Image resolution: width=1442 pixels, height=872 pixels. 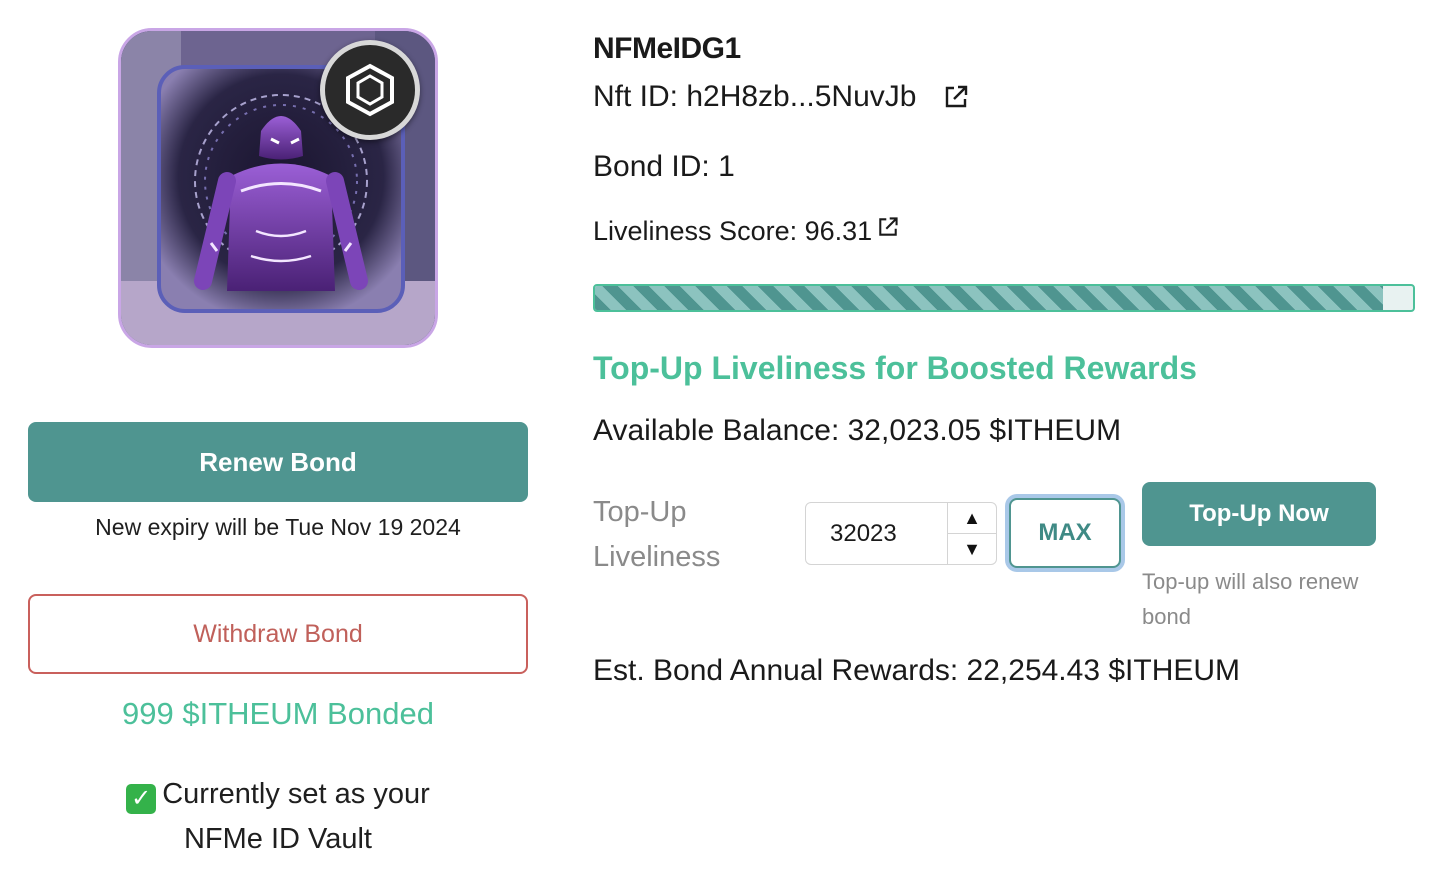 What do you see at coordinates (278, 713) in the screenshot?
I see `bonded-amount: 999 $ITHEUM Bonded` at bounding box center [278, 713].